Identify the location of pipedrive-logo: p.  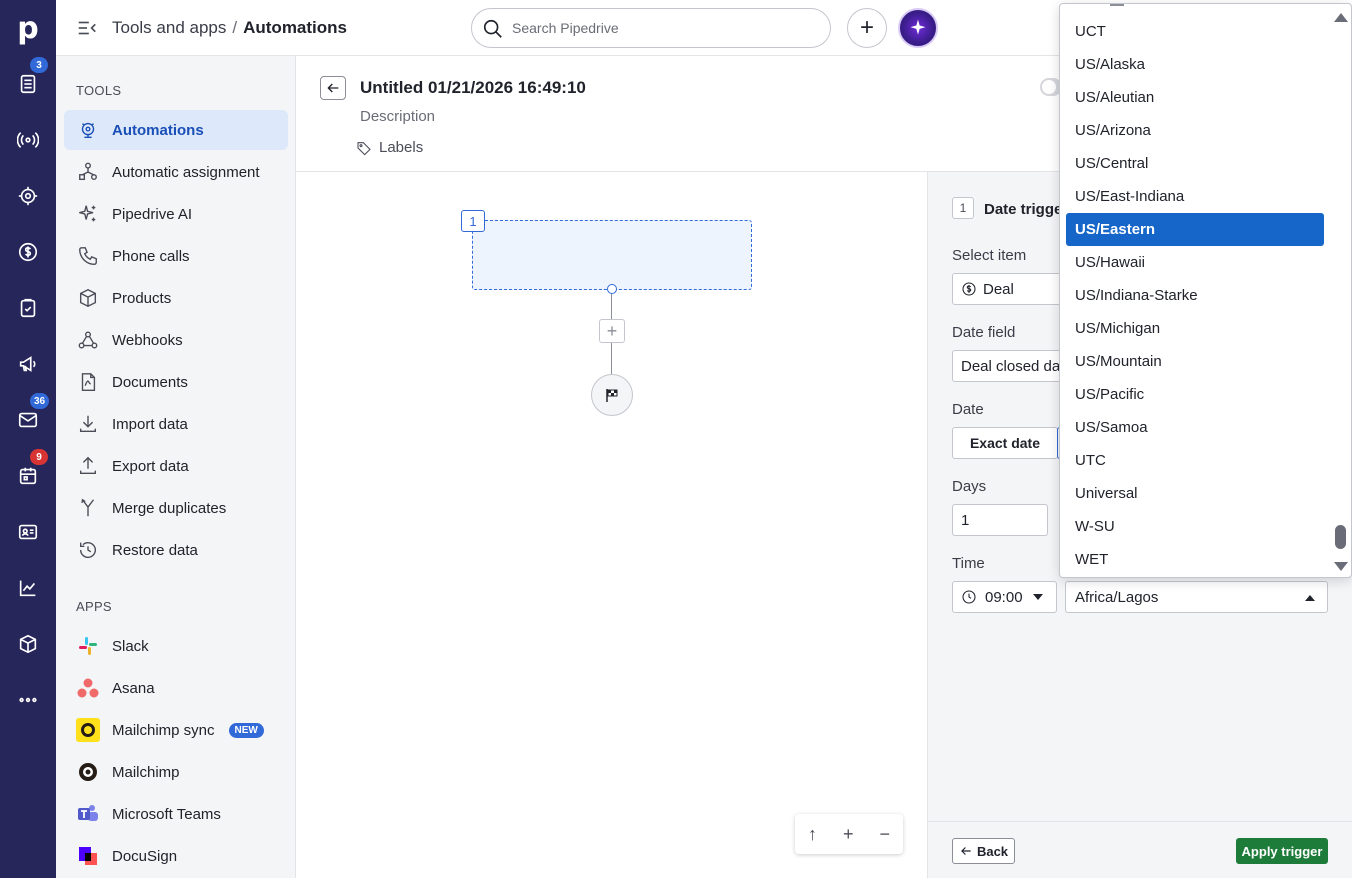
(28, 28).